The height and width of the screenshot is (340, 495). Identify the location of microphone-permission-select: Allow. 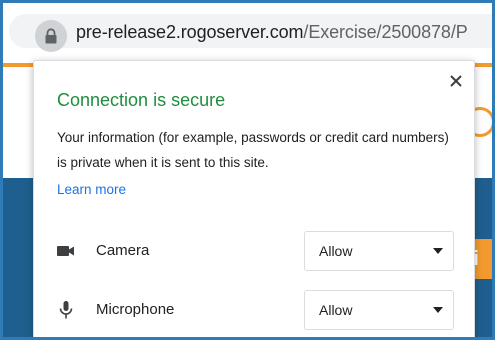
(379, 310).